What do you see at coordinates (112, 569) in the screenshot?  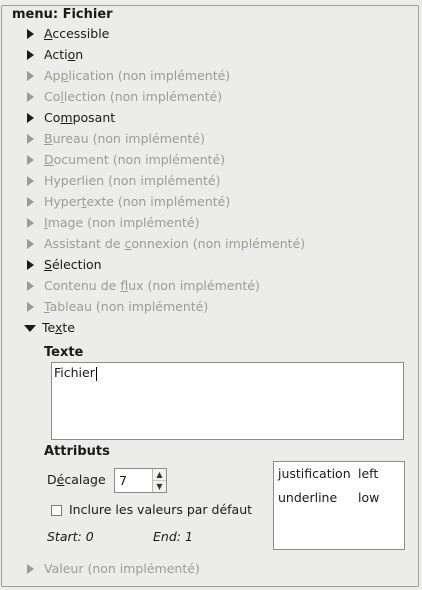 I see `expander-valeur: Valeur (non implémenté)` at bounding box center [112, 569].